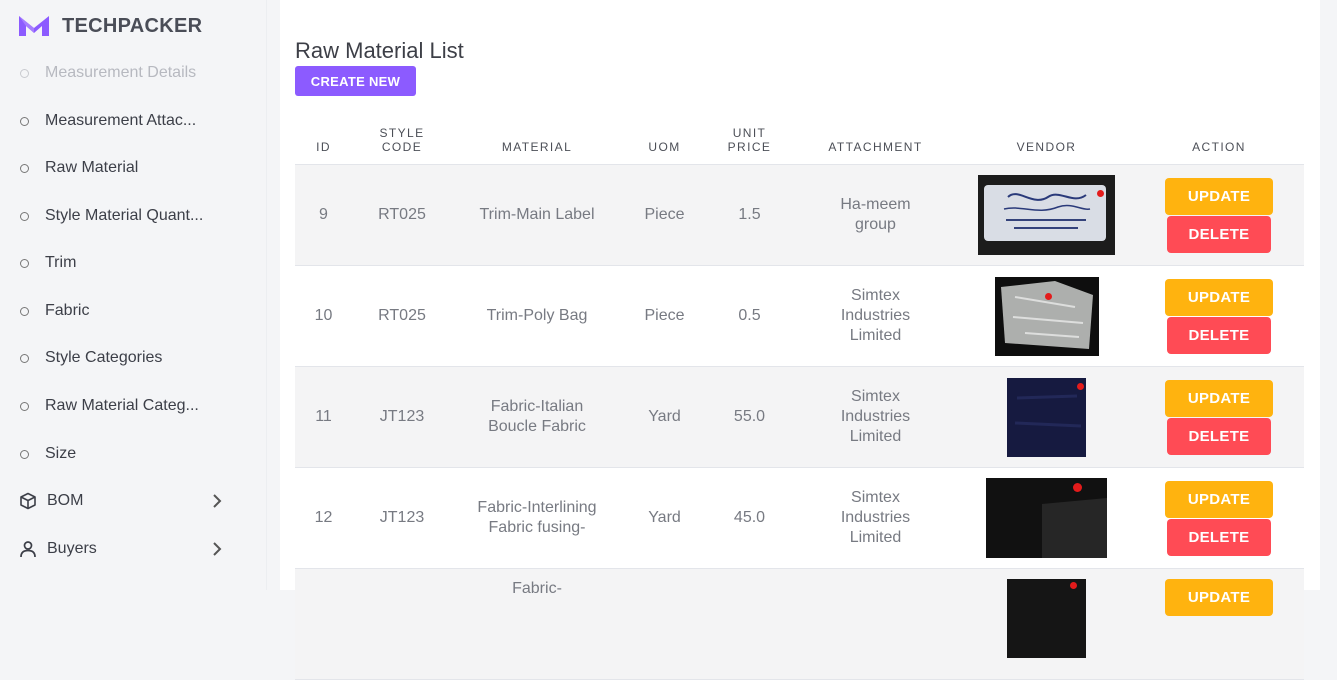  Describe the element at coordinates (402, 137) in the screenshot. I see `column-header-style-code: STYLE CODE` at that location.